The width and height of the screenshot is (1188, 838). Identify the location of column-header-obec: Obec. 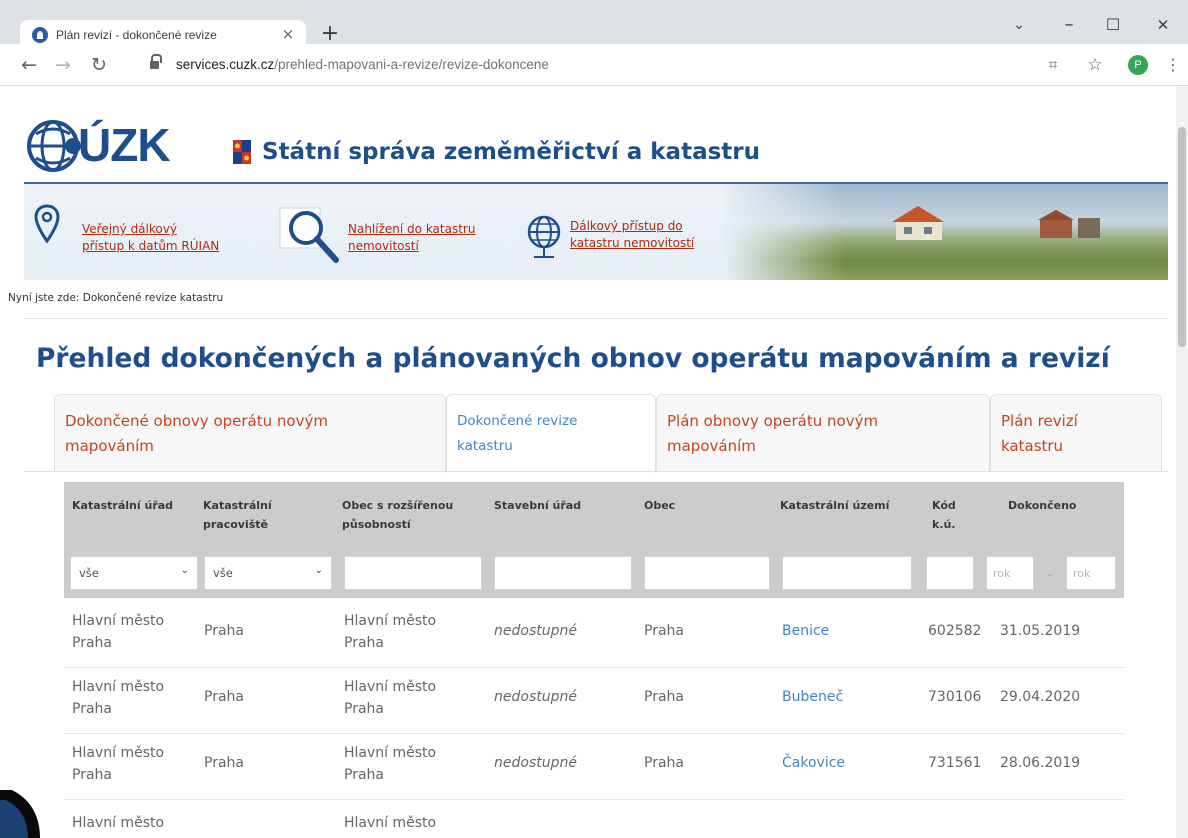
(659, 505).